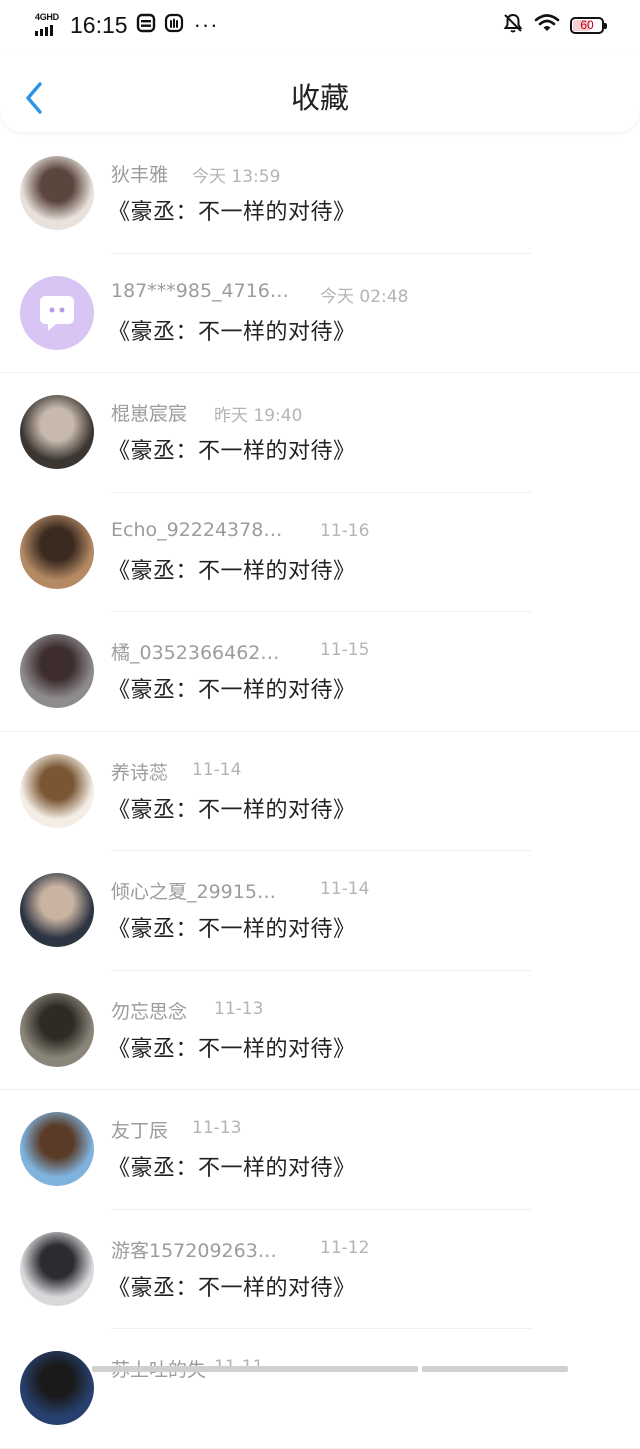  What do you see at coordinates (140, 175) in the screenshot?
I see `user-name: 狄丰雅` at bounding box center [140, 175].